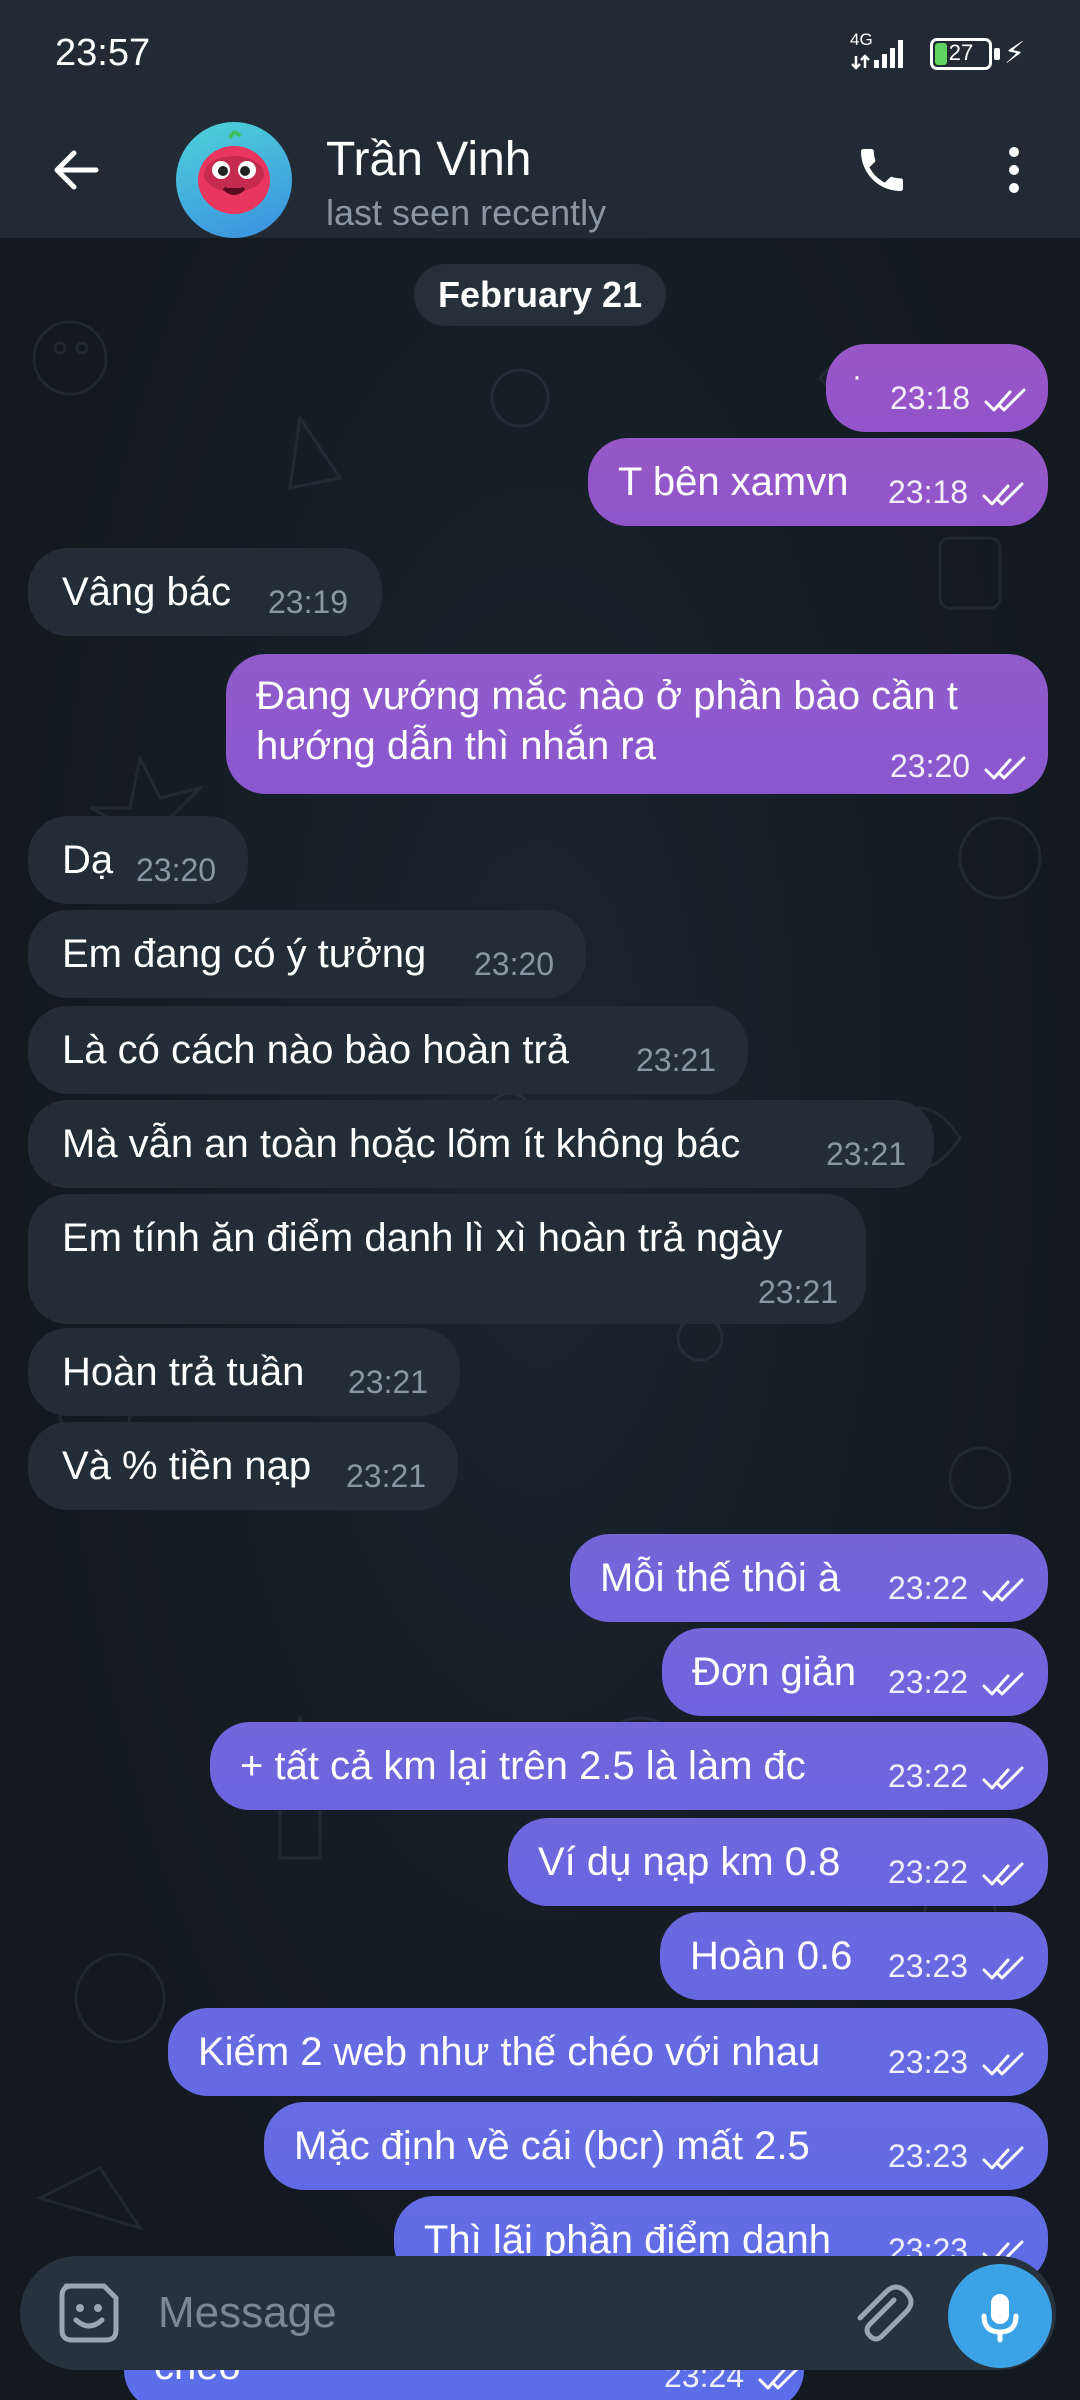 This screenshot has height=2400, width=1080. I want to click on outgoing-message: · 23:18, so click(937, 388).